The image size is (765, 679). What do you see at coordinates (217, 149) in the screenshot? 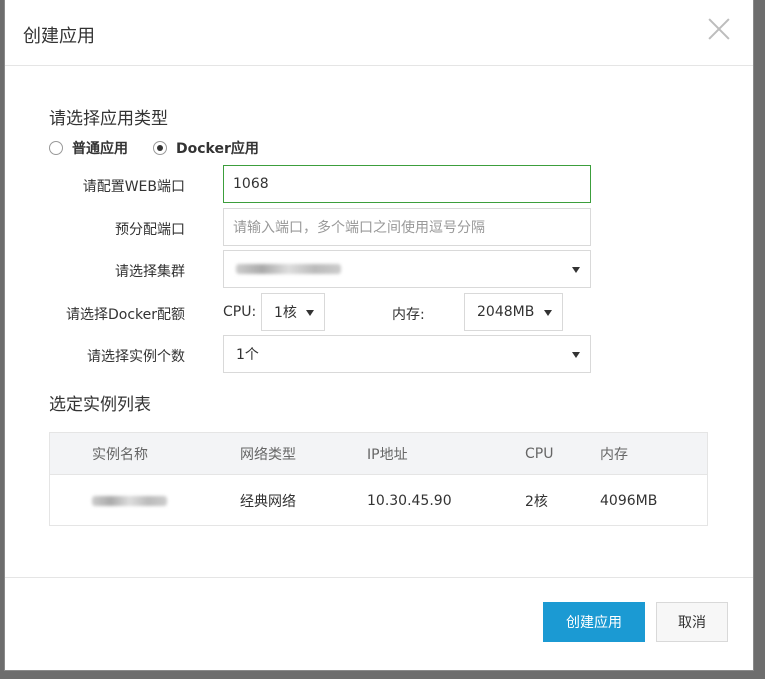
I see `radio-docker-app-label: Docker应用` at bounding box center [217, 149].